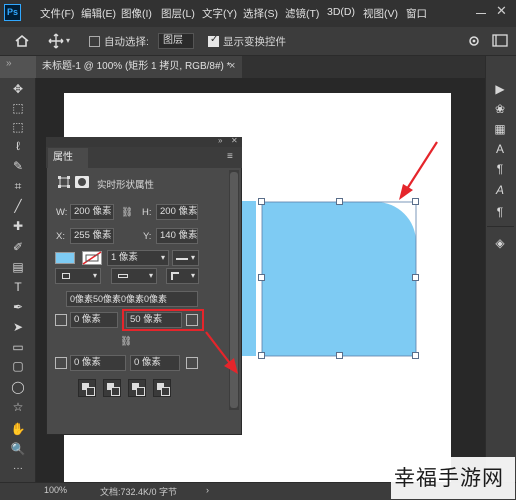 The image size is (516, 500). I want to click on shape-transform-icon, so click(64, 182).